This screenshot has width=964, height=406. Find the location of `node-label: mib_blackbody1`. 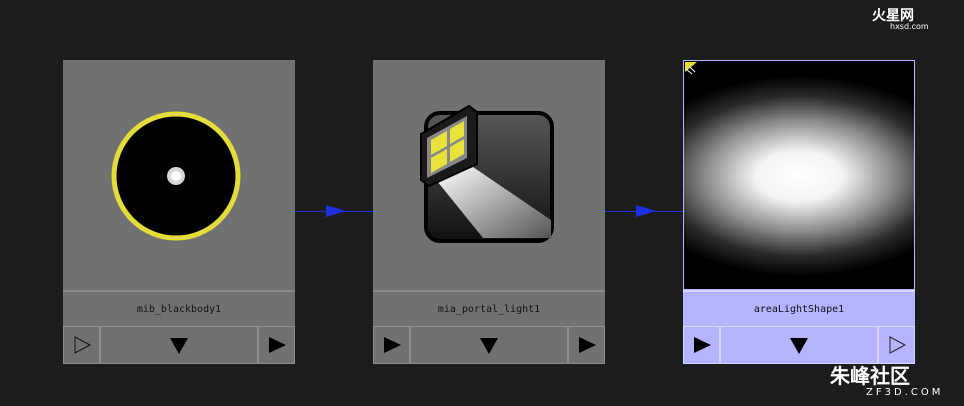

node-label: mib_blackbody1 is located at coordinates (179, 308).